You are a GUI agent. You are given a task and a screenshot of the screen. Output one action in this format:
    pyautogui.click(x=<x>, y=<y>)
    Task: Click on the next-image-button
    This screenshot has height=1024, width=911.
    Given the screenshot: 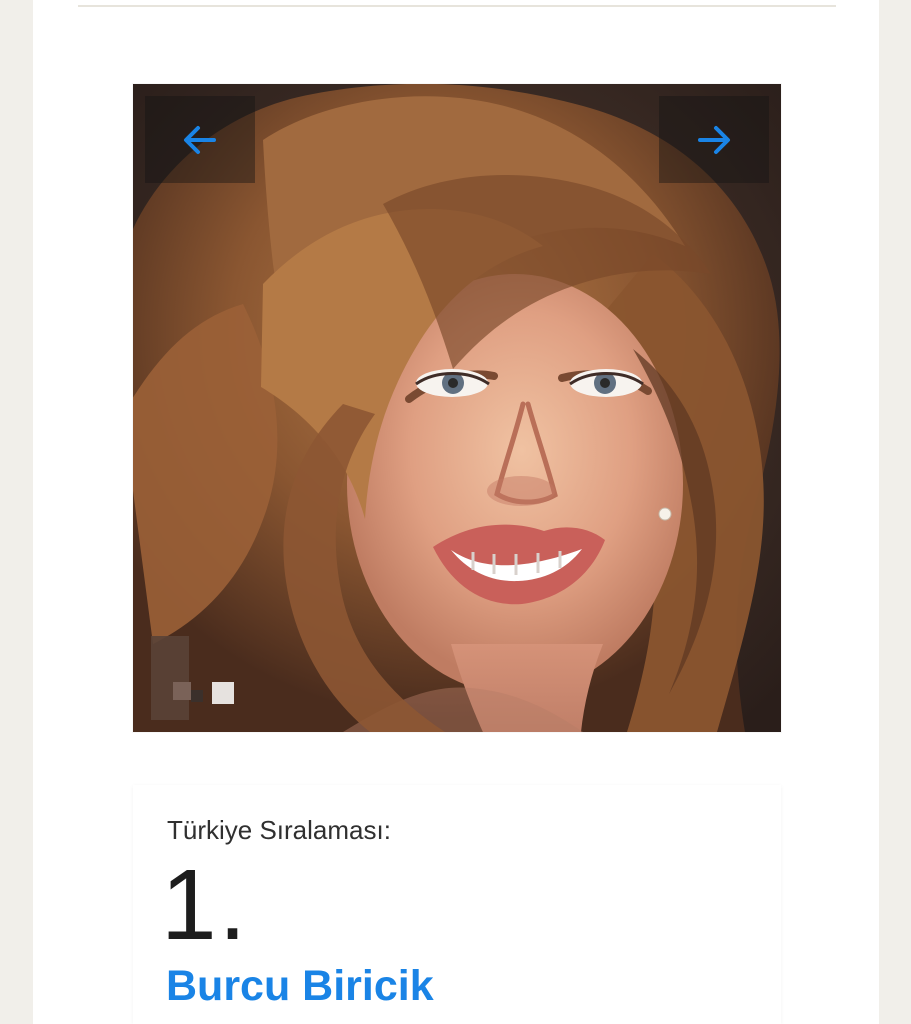 What is the action you would take?
    pyautogui.click(x=714, y=139)
    